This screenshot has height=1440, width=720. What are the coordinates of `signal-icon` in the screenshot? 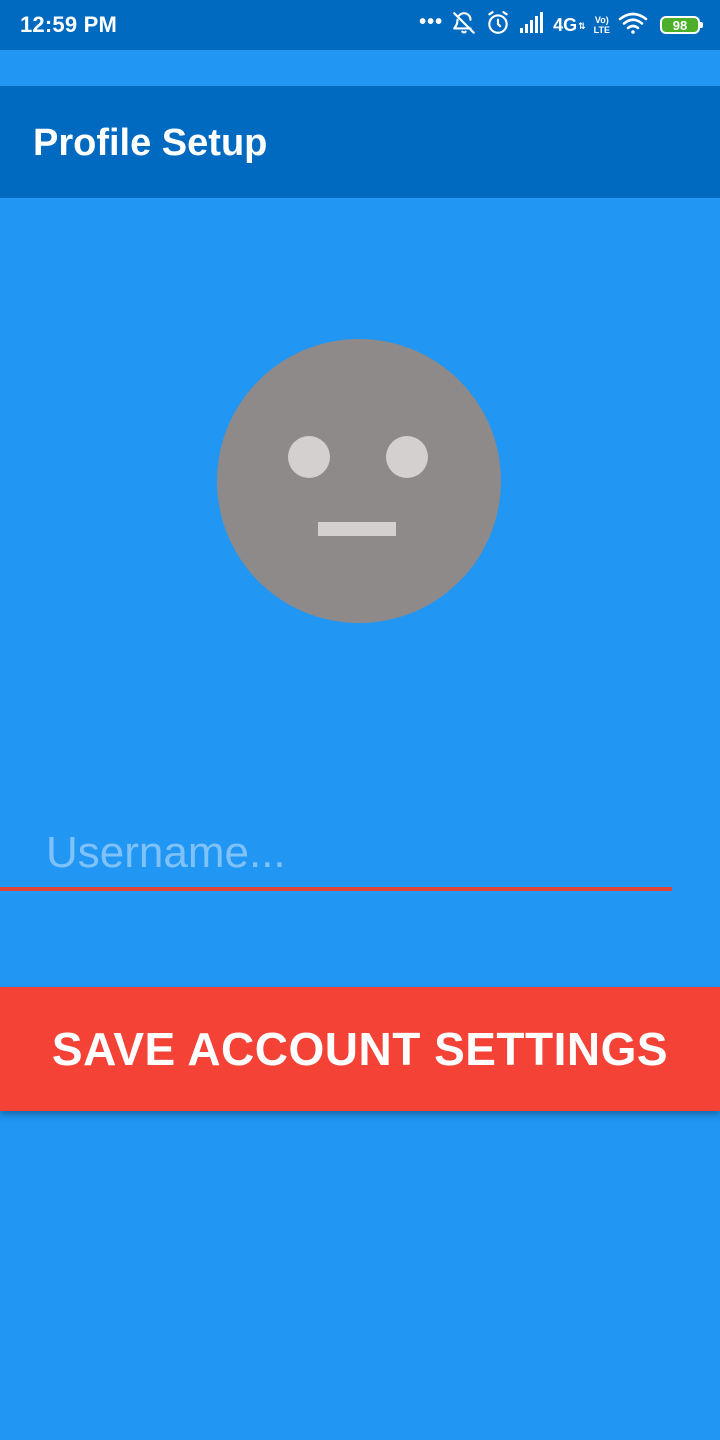 It's located at (532, 25).